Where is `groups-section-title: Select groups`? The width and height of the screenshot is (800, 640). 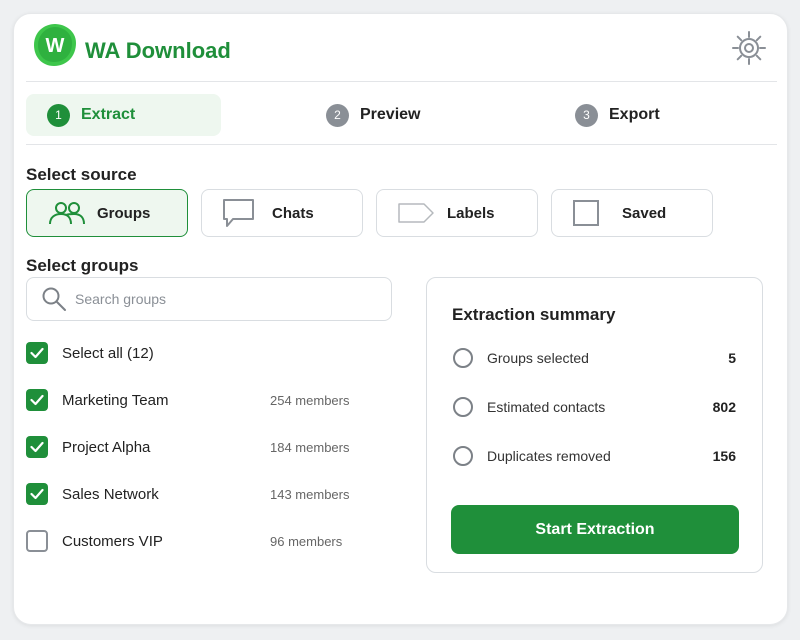
groups-section-title: Select groups is located at coordinates (82, 265).